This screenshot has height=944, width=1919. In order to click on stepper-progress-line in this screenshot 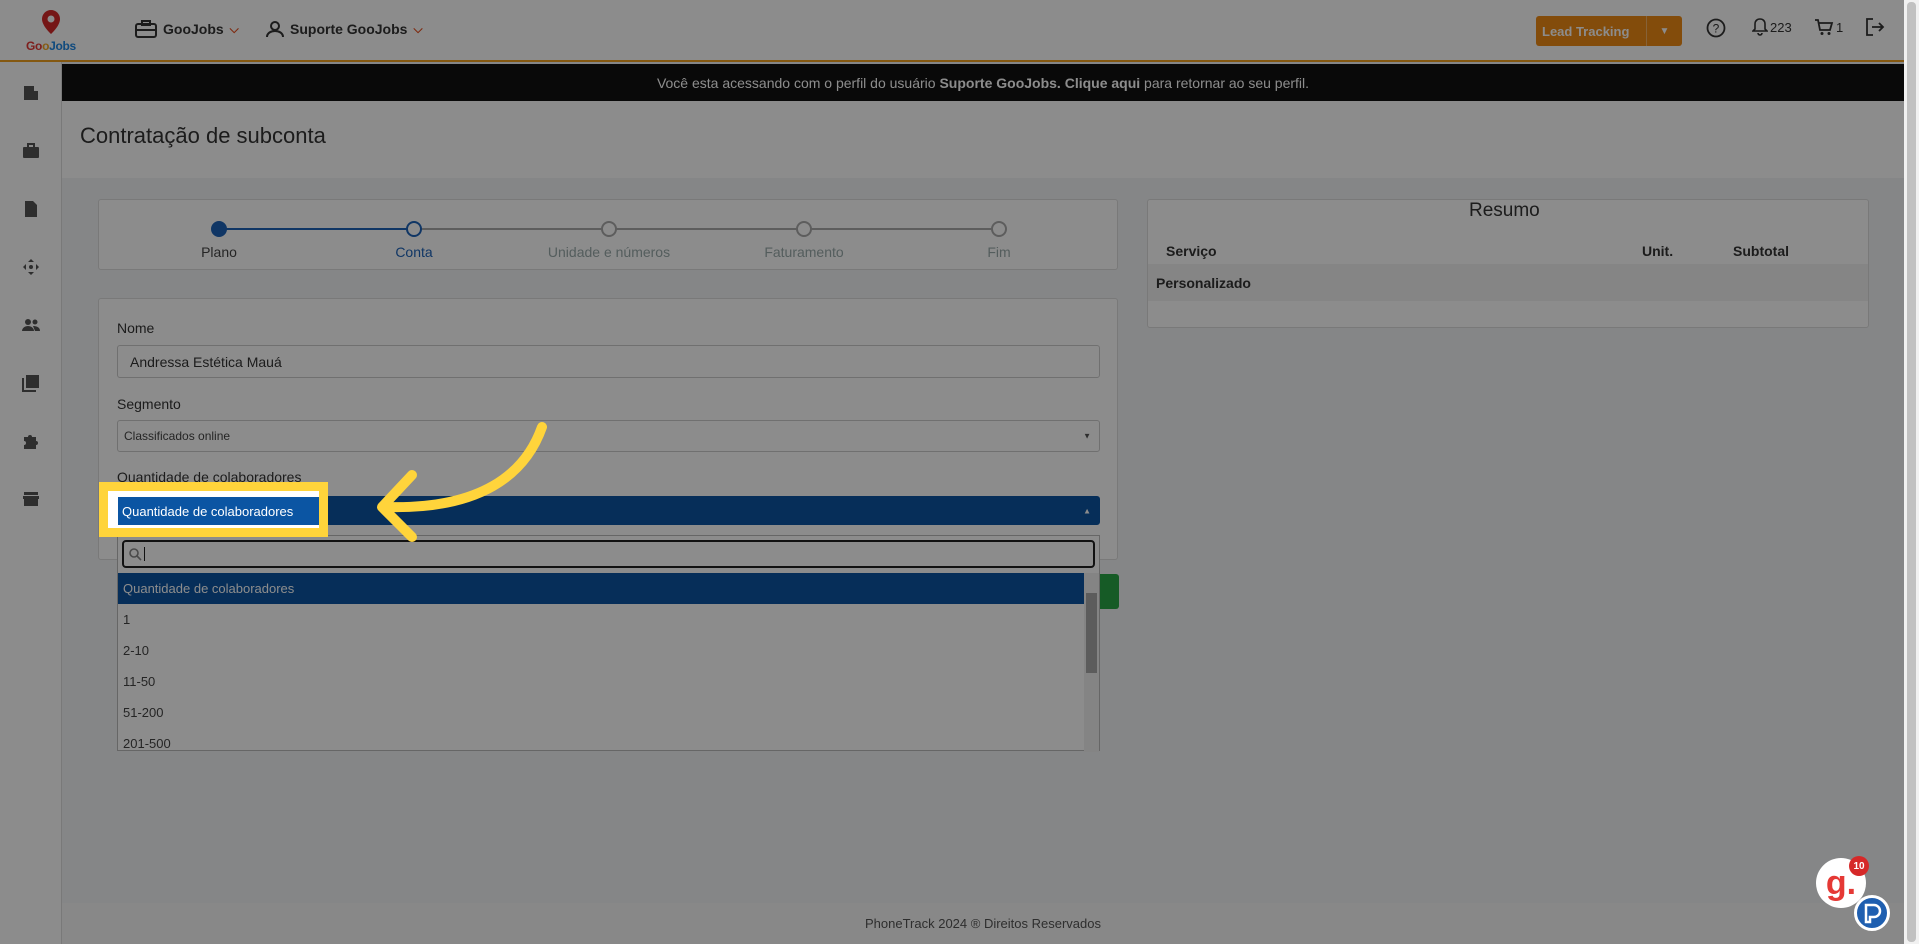, I will do `click(316, 229)`.